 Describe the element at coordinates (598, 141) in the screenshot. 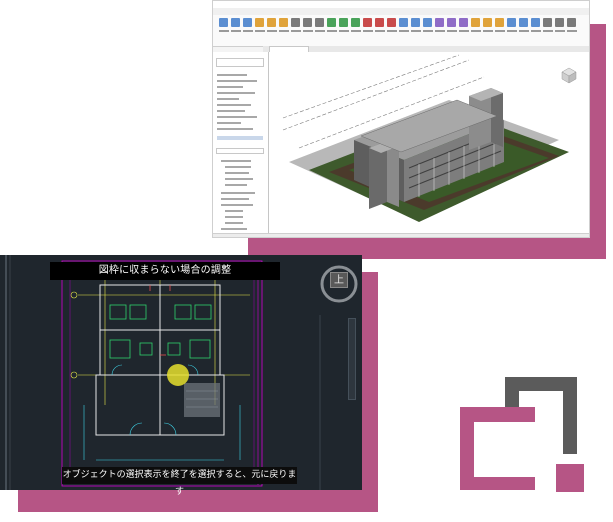

I see `revit-backing-card-side` at that location.